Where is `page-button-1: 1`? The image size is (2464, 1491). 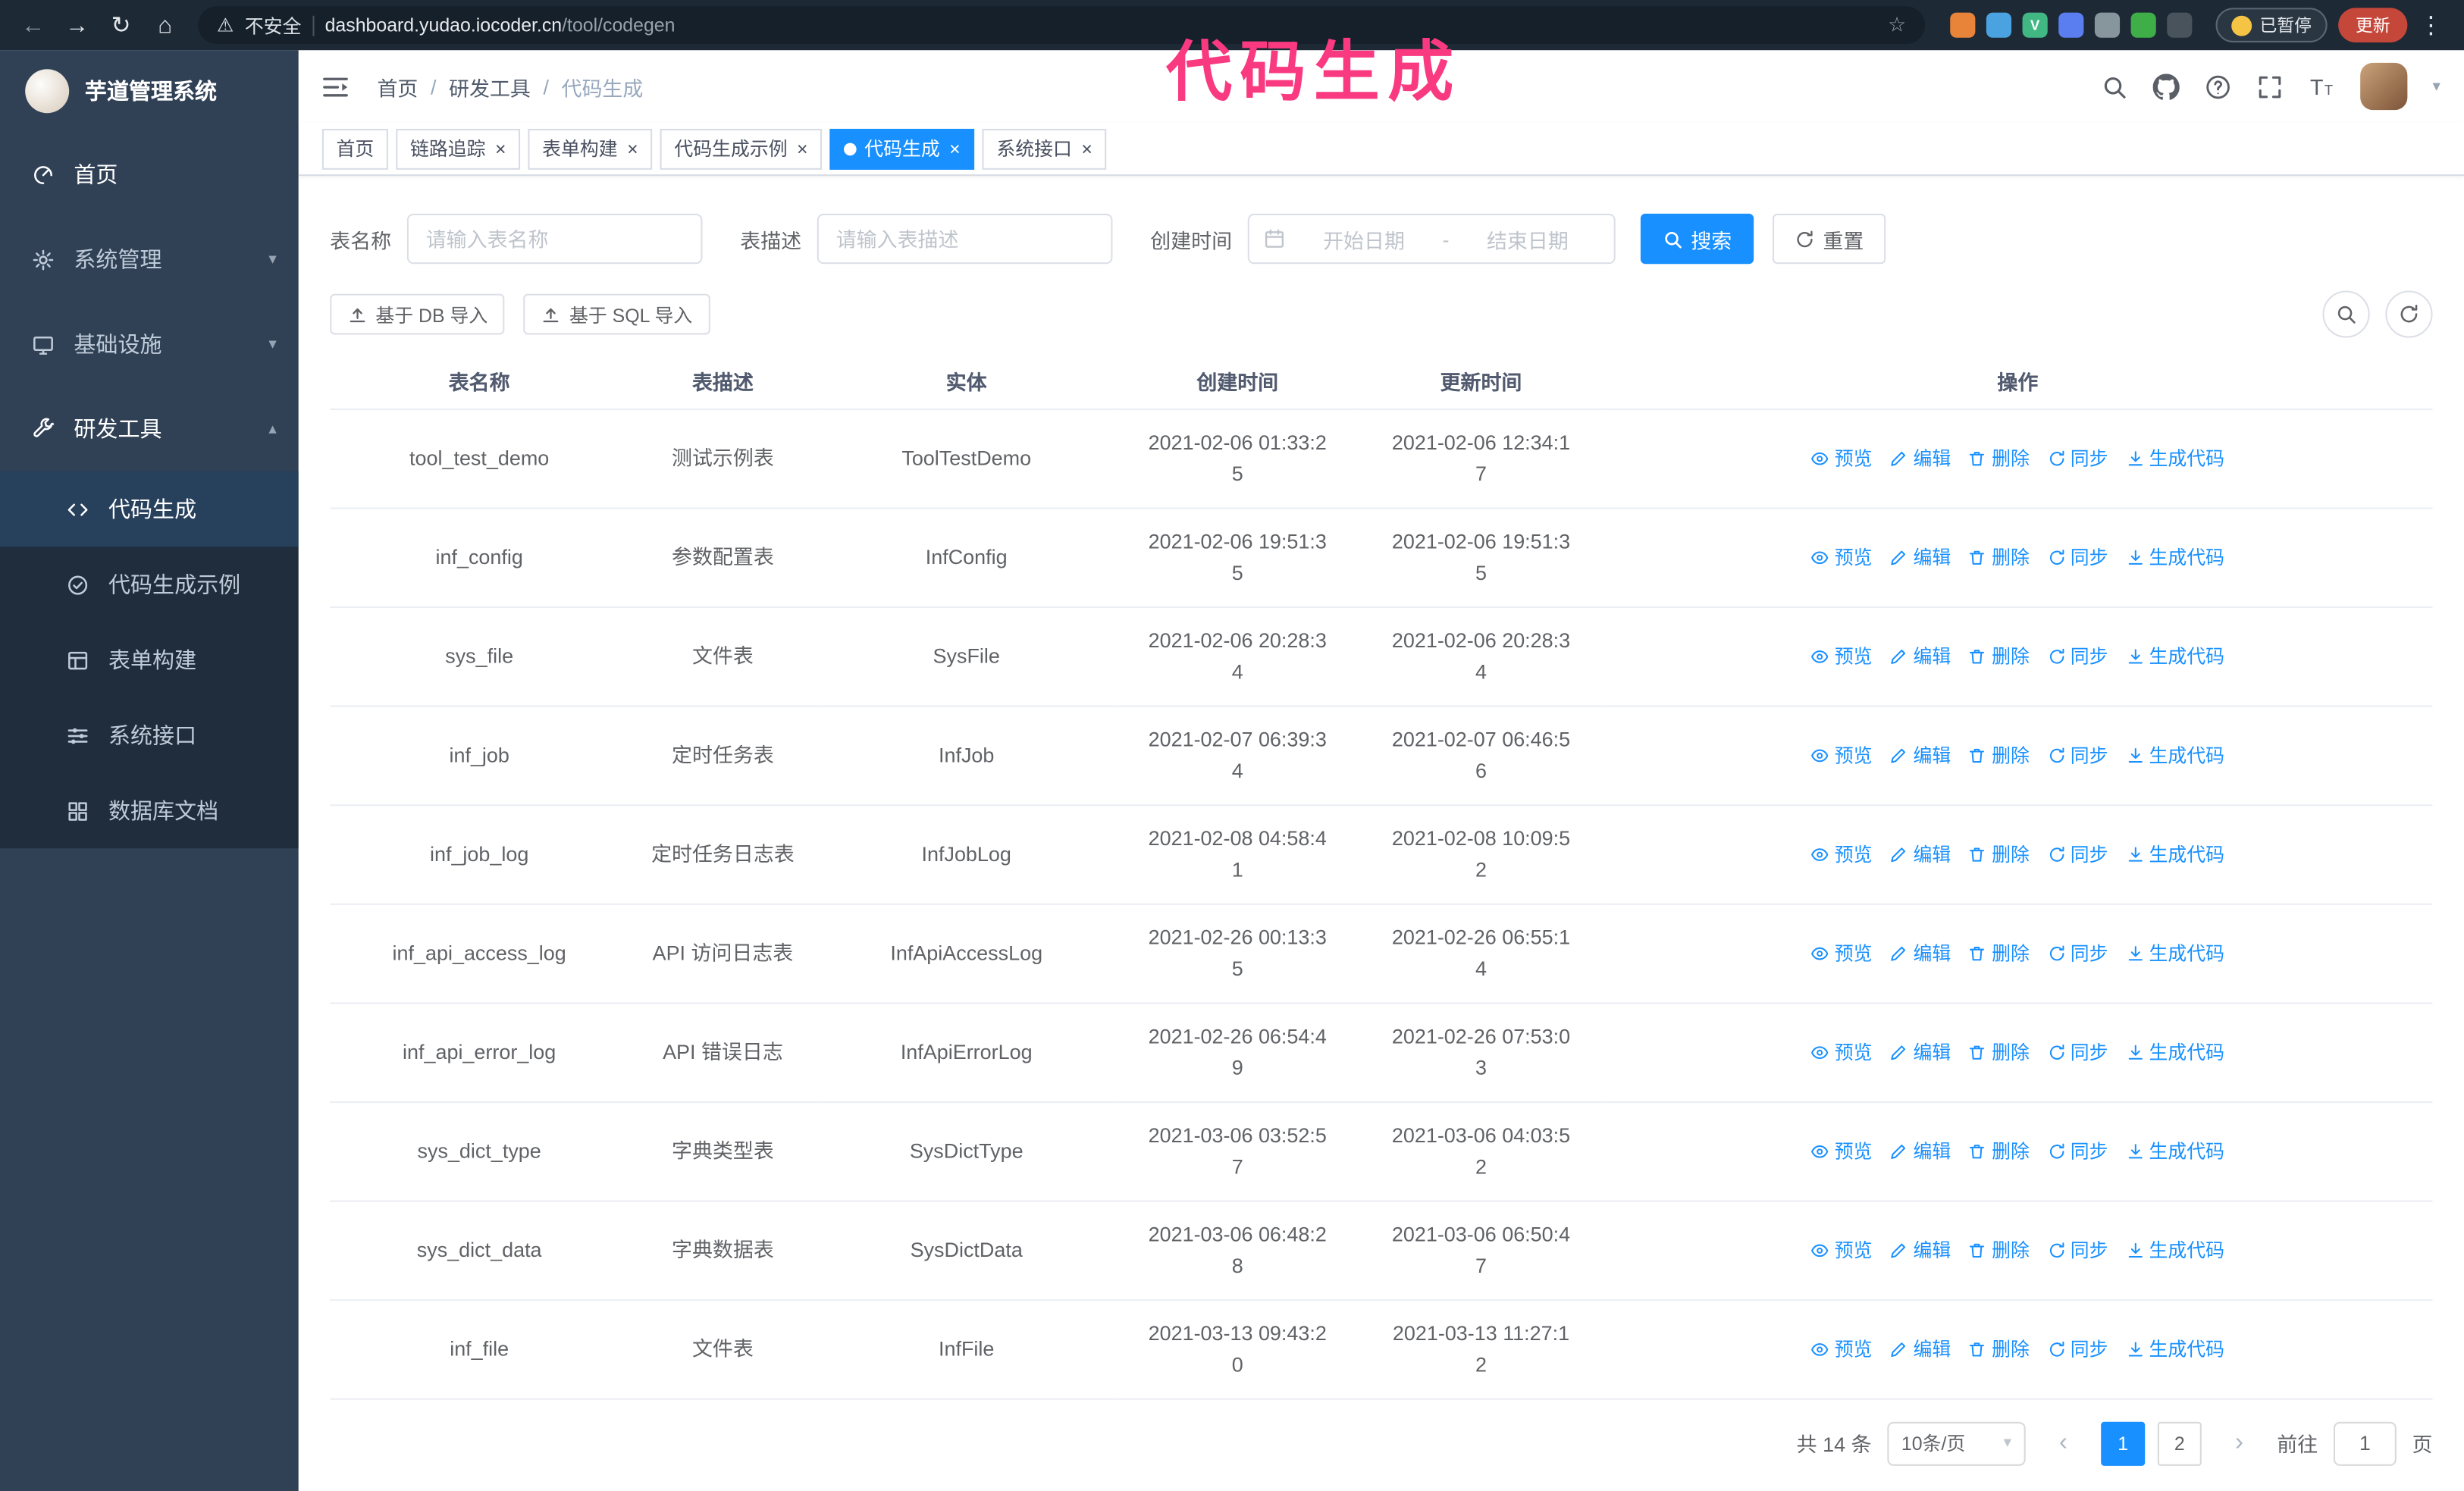 page-button-1: 1 is located at coordinates (2123, 1443).